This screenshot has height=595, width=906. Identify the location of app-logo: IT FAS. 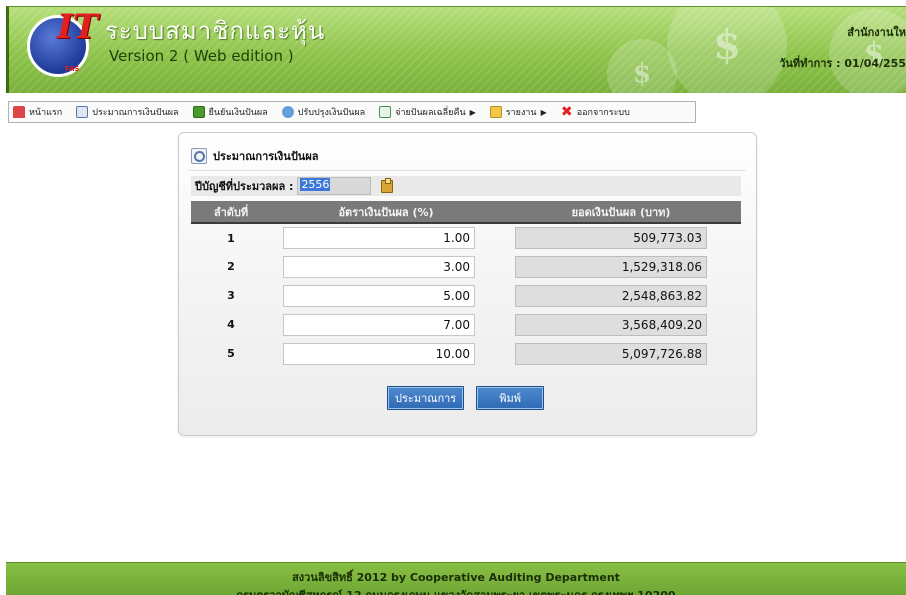
(61, 46).